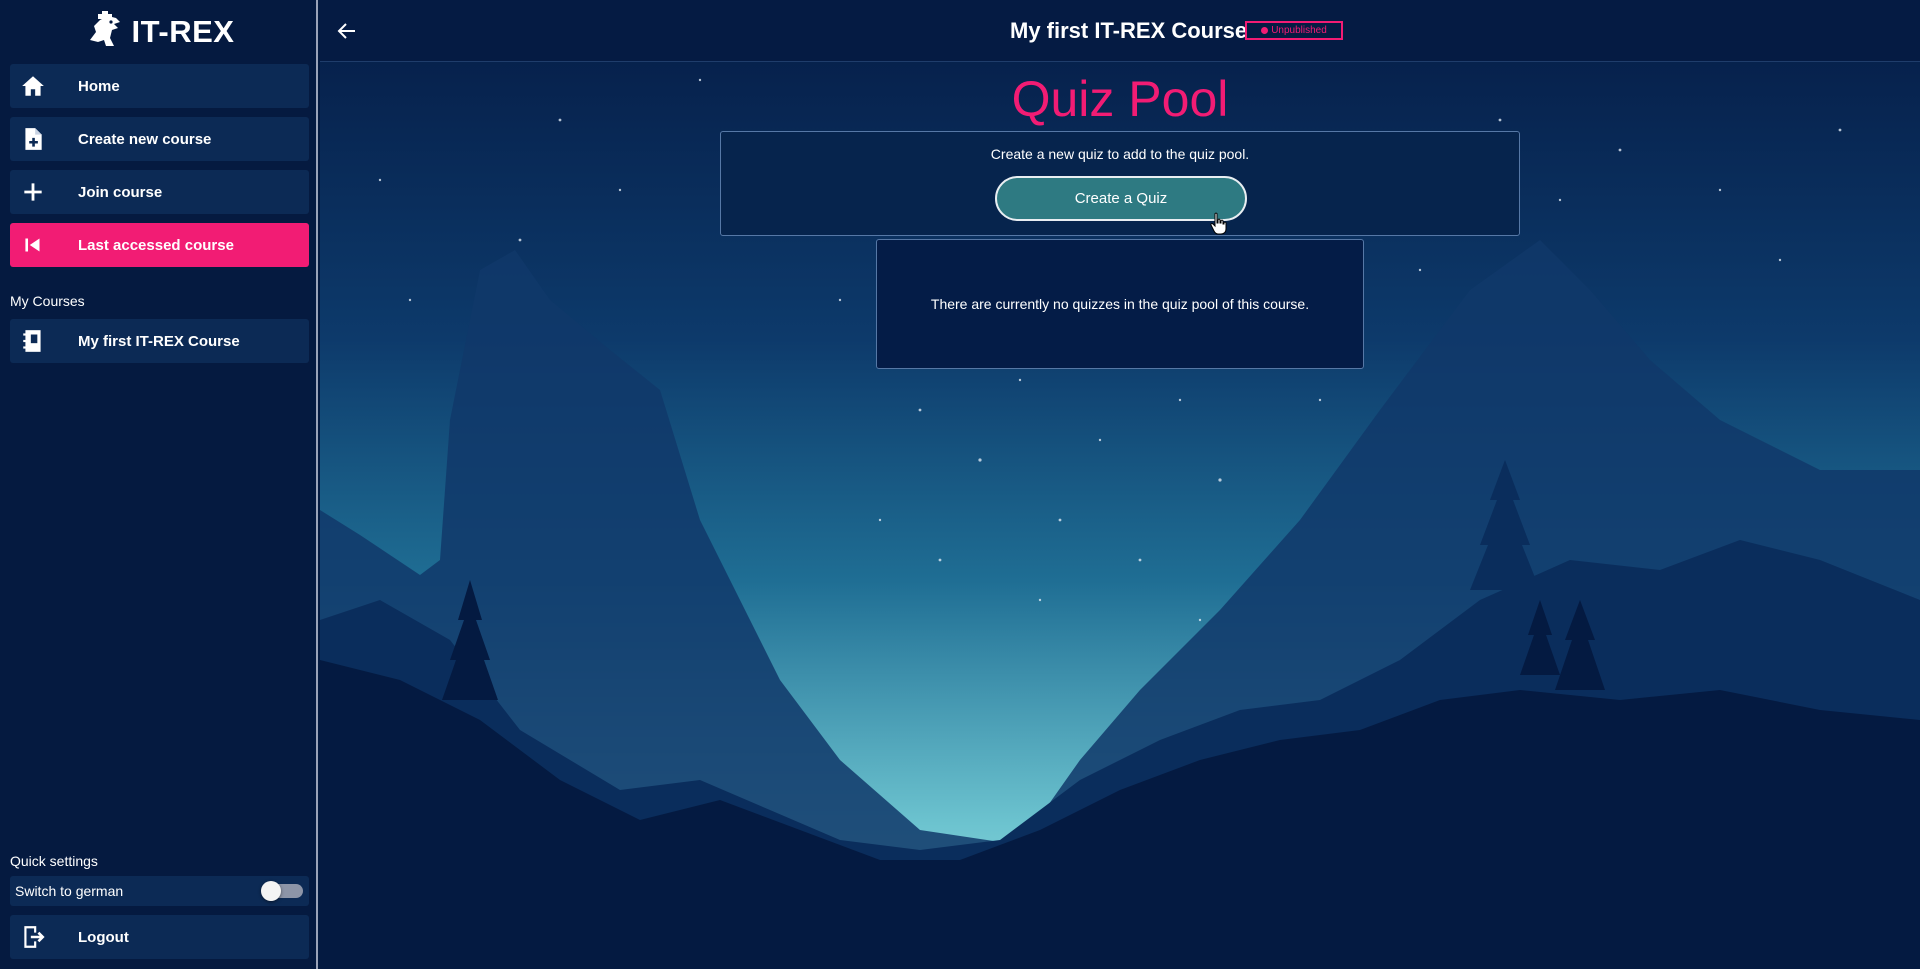 The width and height of the screenshot is (1920, 969). Describe the element at coordinates (54, 861) in the screenshot. I see `quick-settings-heading: Quick settings` at that location.